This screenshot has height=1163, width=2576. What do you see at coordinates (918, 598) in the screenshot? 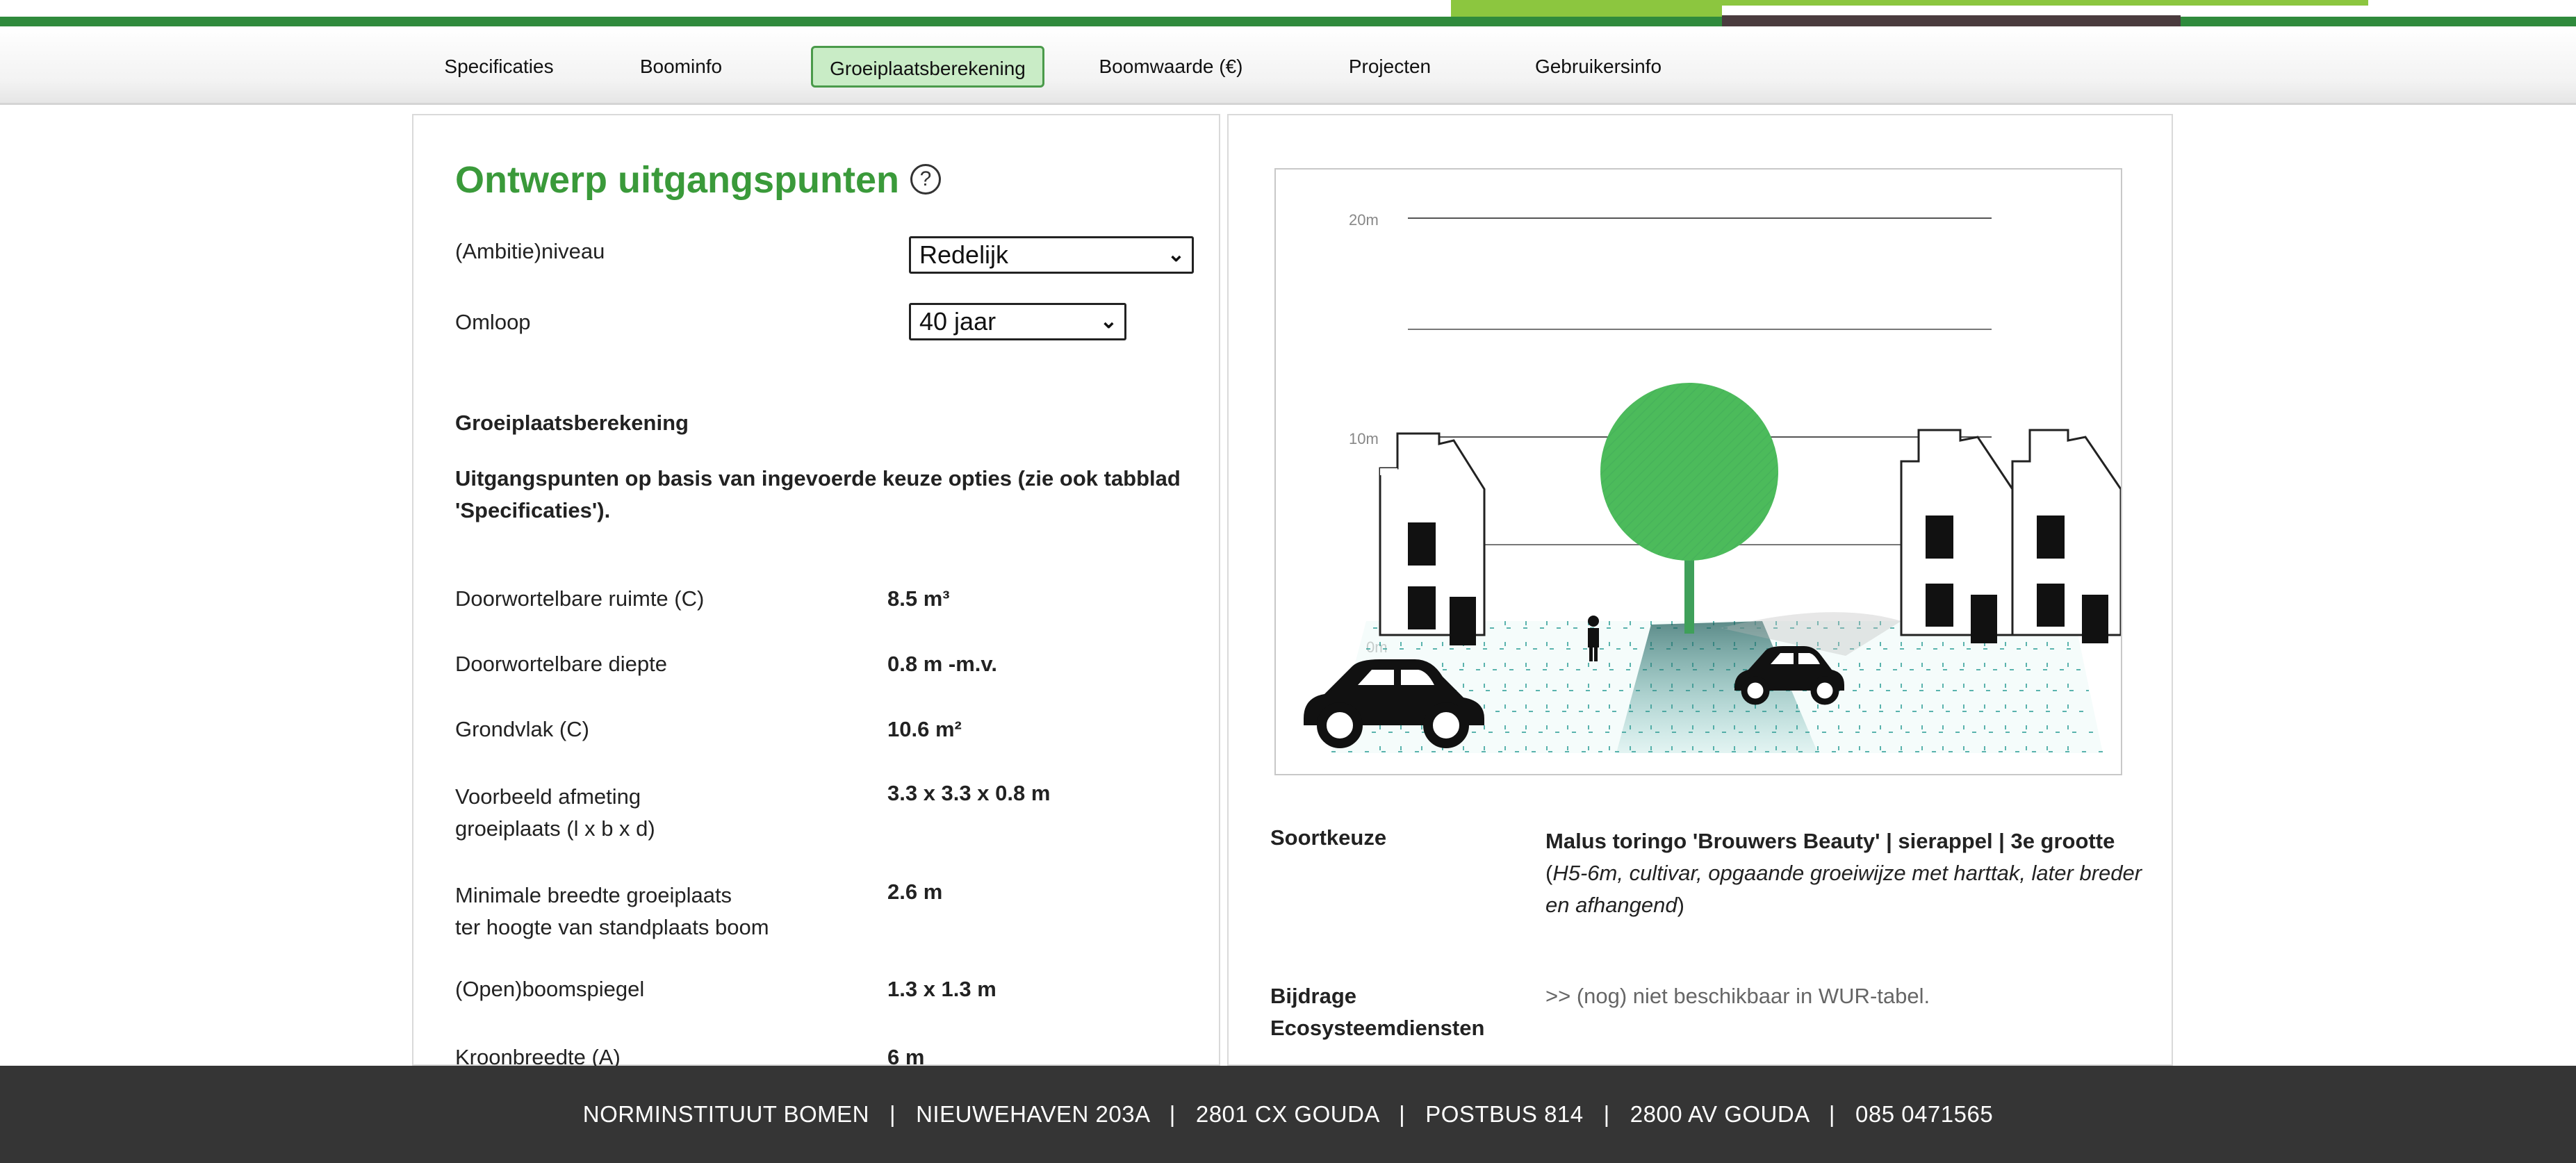
I see `row-value: 8.5 m³` at bounding box center [918, 598].